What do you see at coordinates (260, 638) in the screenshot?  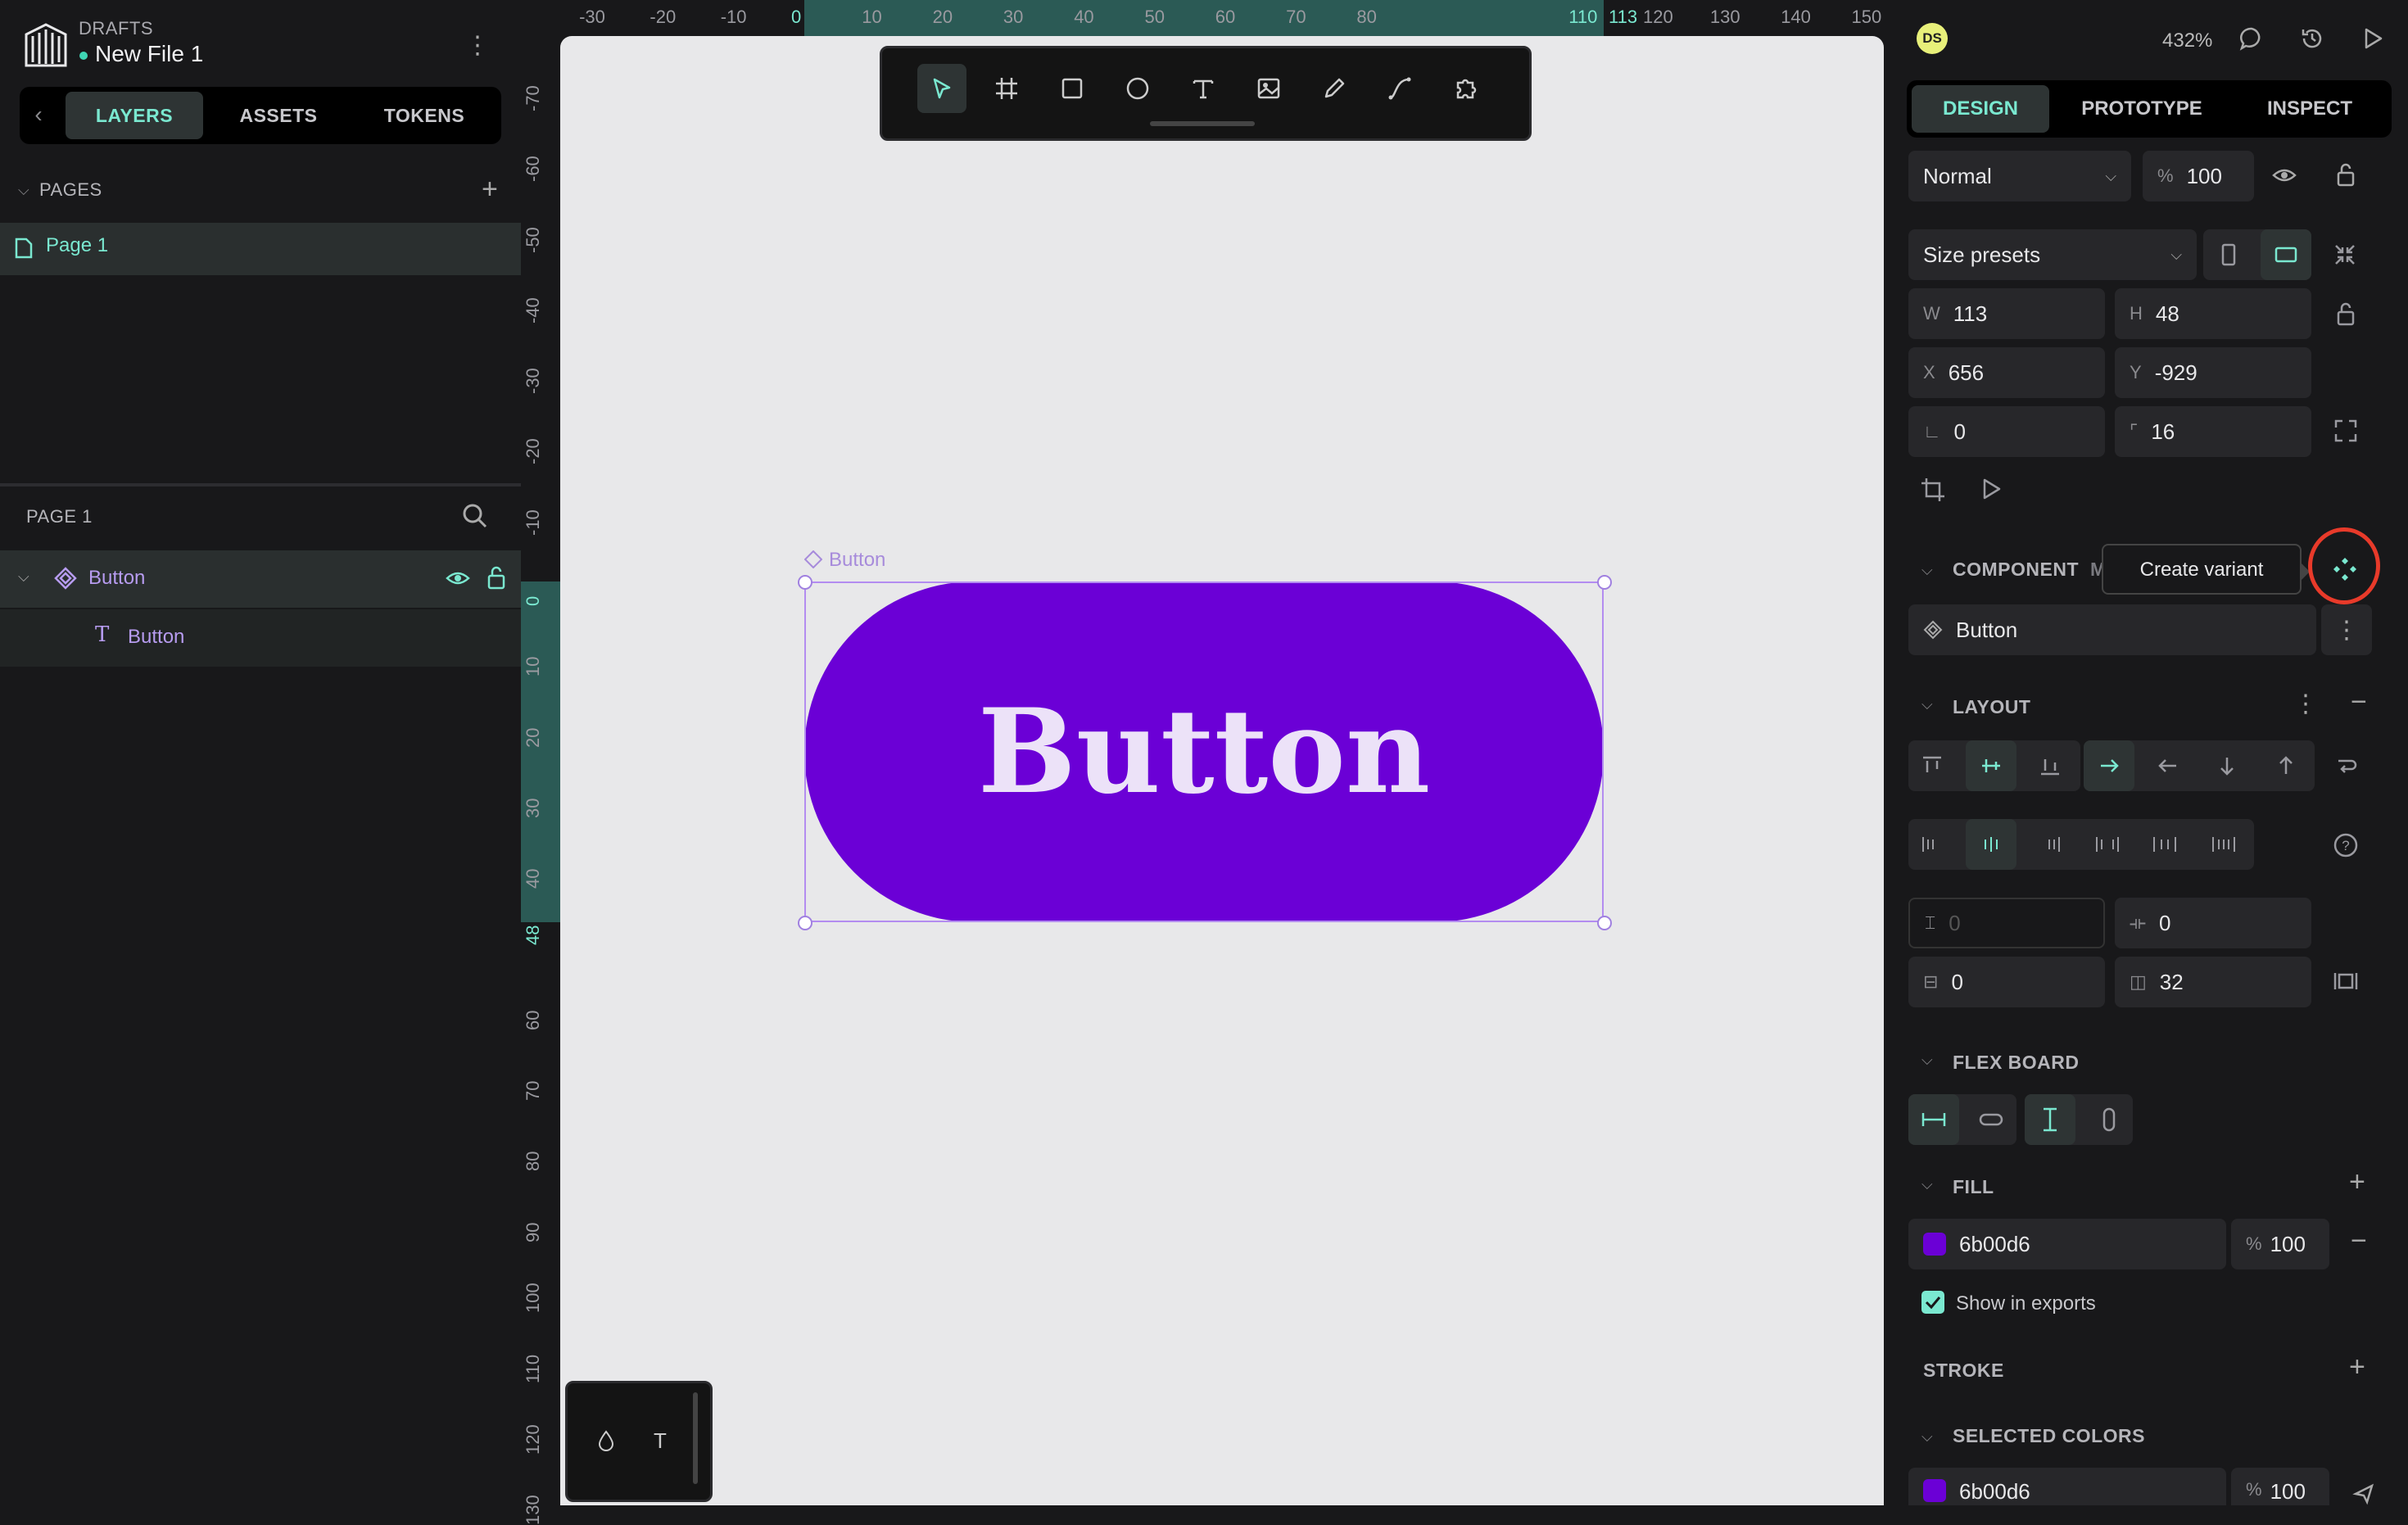 I see `layer-row-text` at bounding box center [260, 638].